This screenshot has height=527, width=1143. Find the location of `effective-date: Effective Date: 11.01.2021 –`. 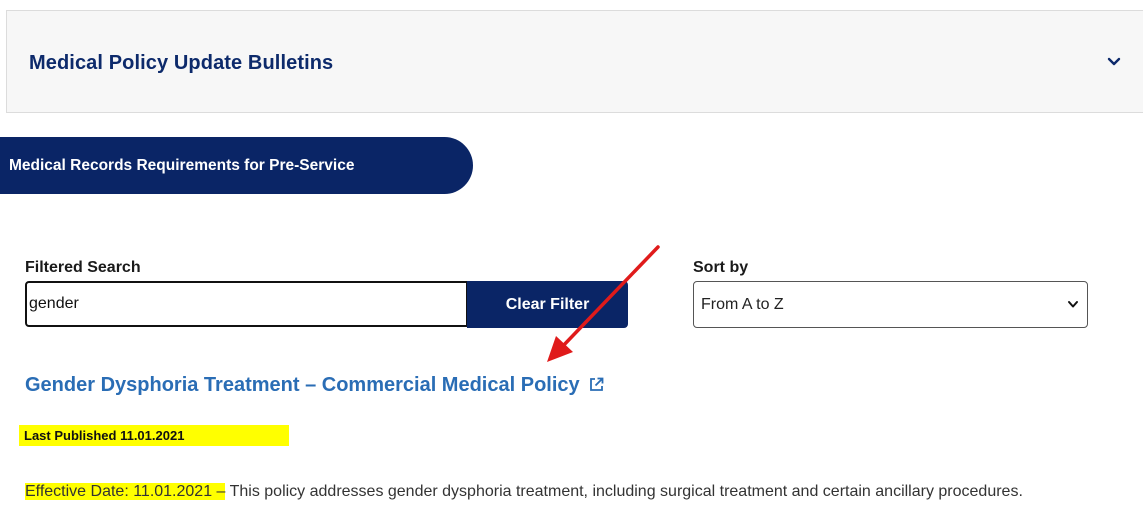

effective-date: Effective Date: 11.01.2021 – is located at coordinates (125, 491).